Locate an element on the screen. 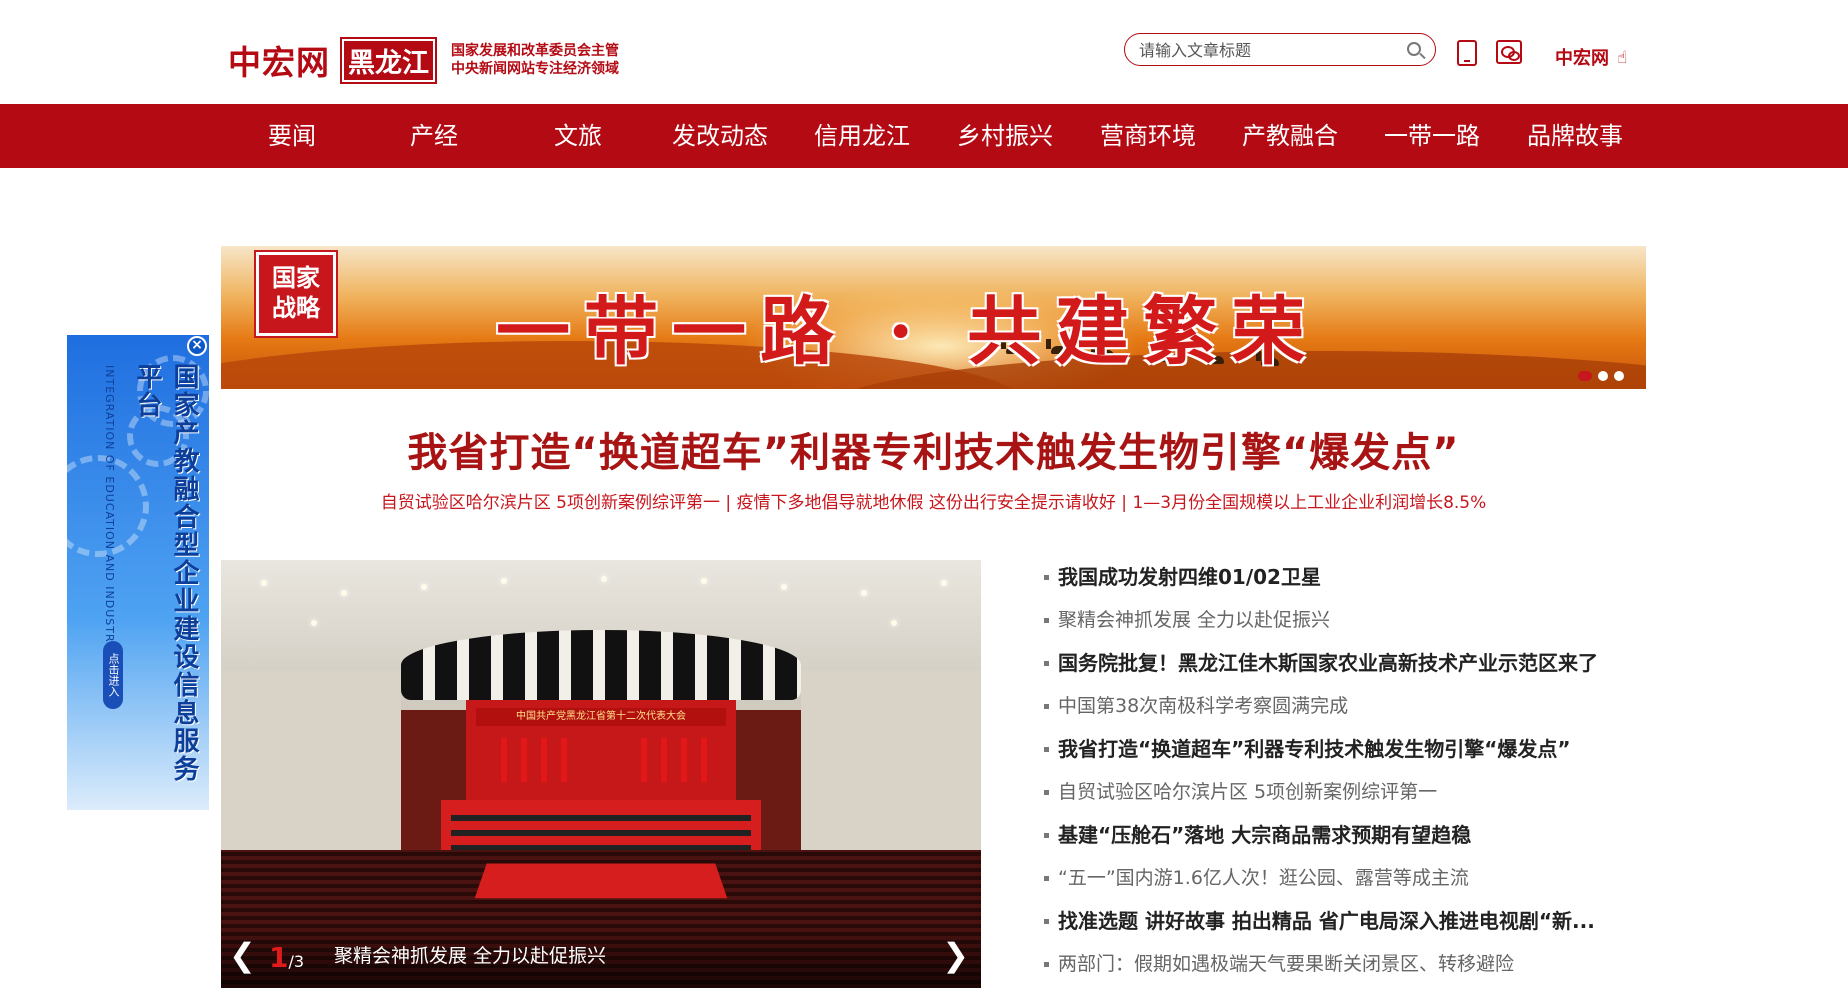 The height and width of the screenshot is (1007, 1848). headline-title: 我省打造“换道超车”利器专利技术触发生物引擎“爆发点” is located at coordinates (933, 449).